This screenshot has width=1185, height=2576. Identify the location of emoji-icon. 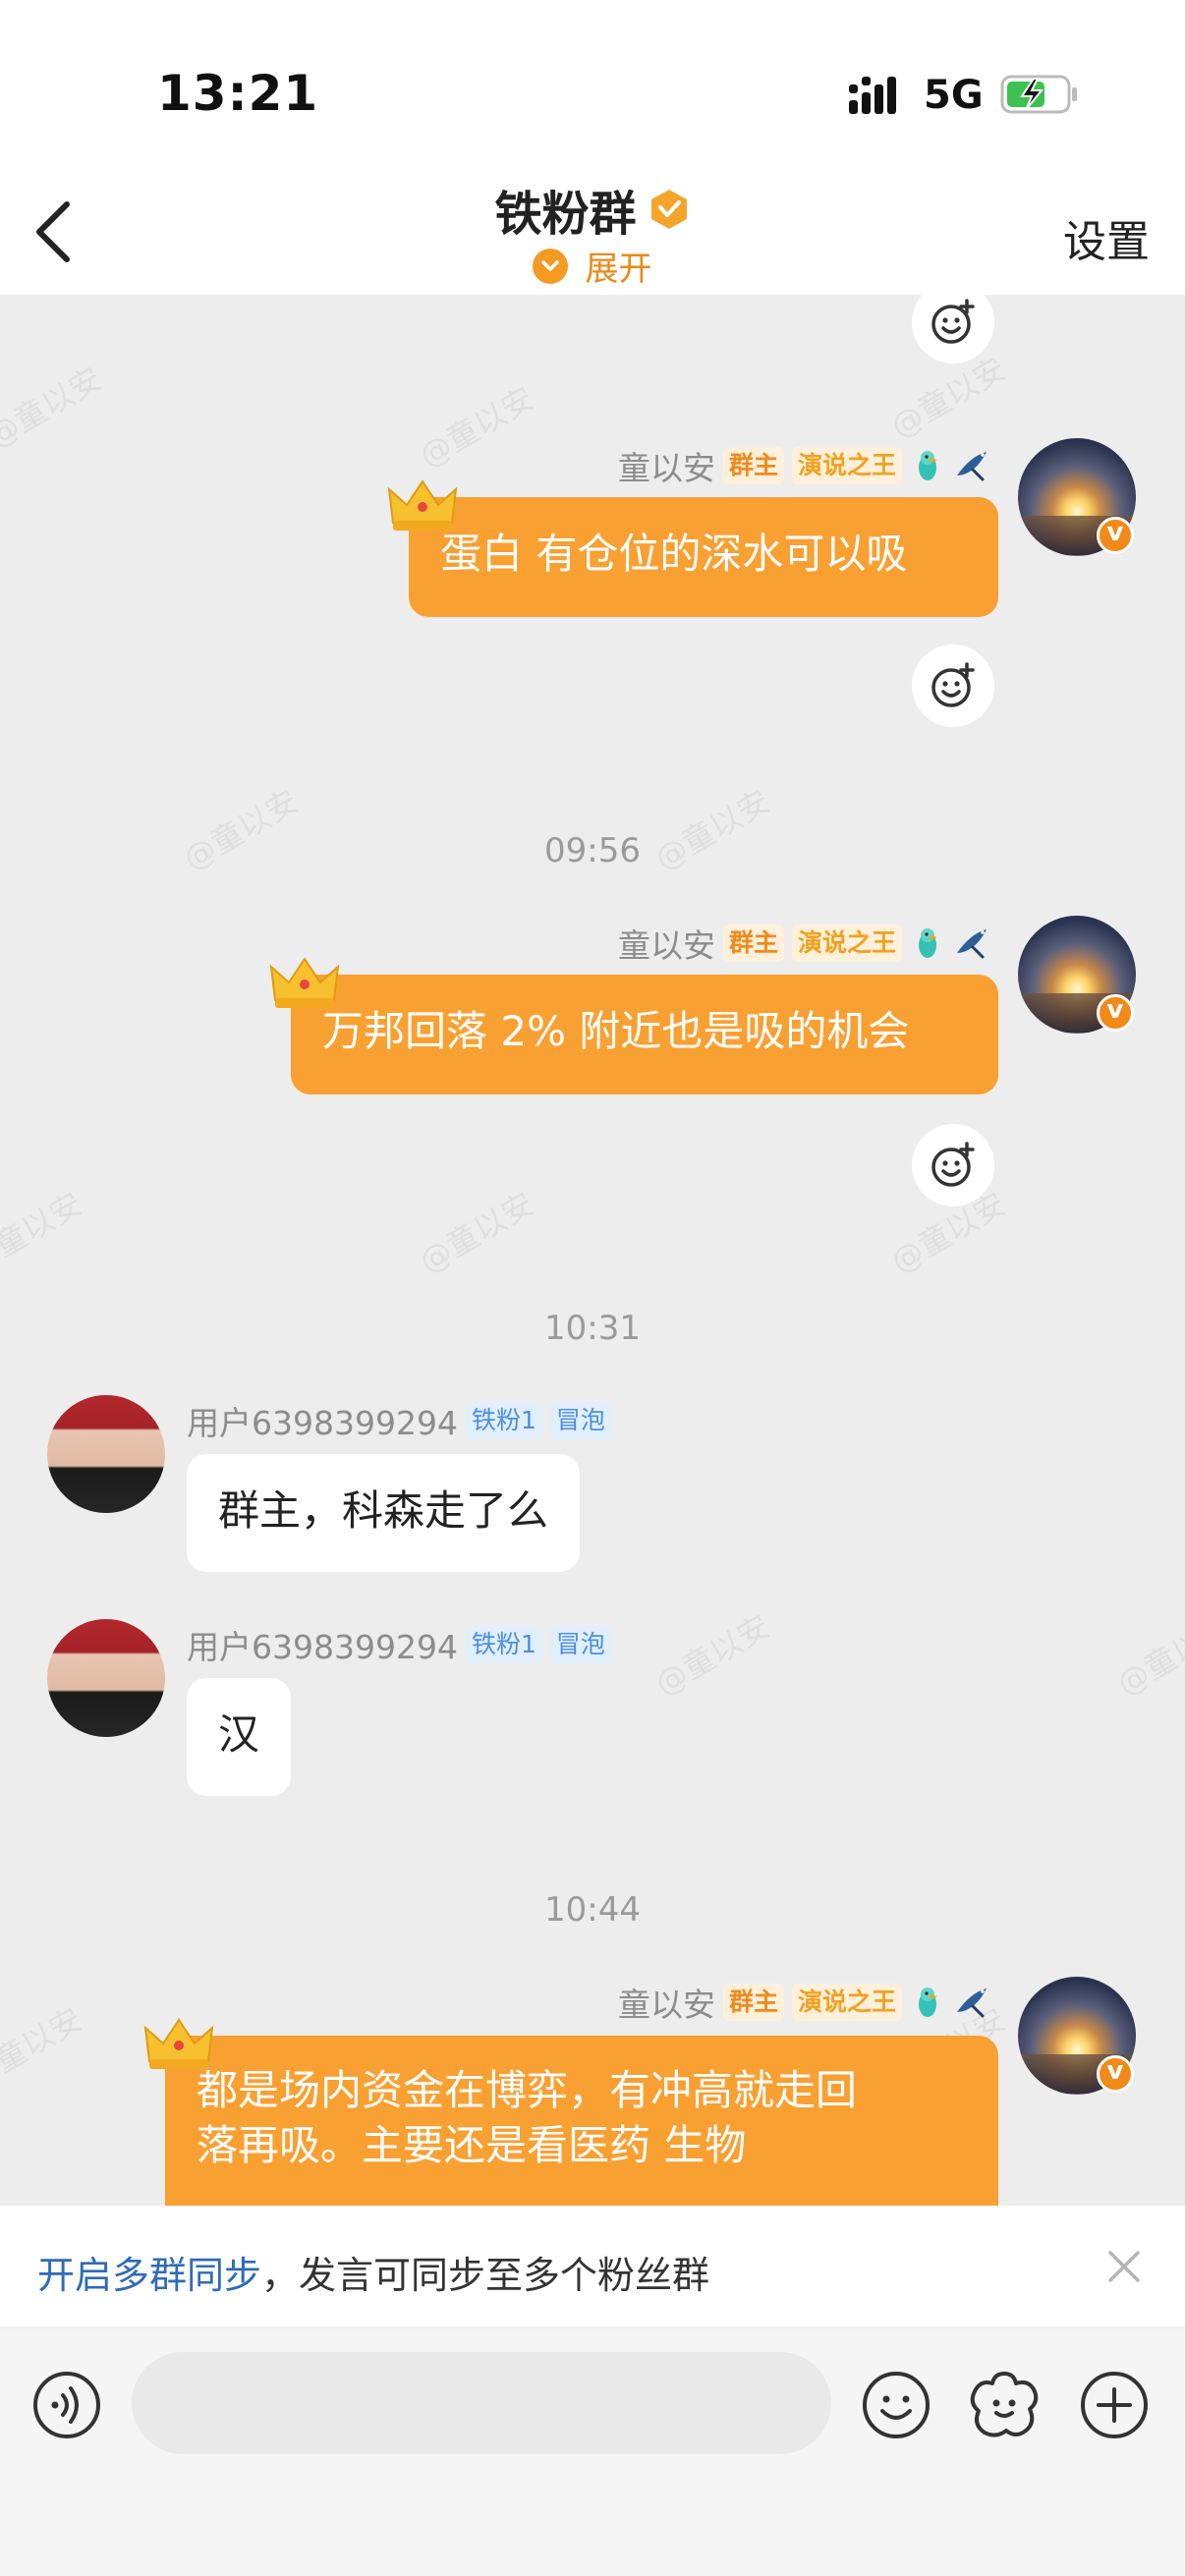
(896, 2405).